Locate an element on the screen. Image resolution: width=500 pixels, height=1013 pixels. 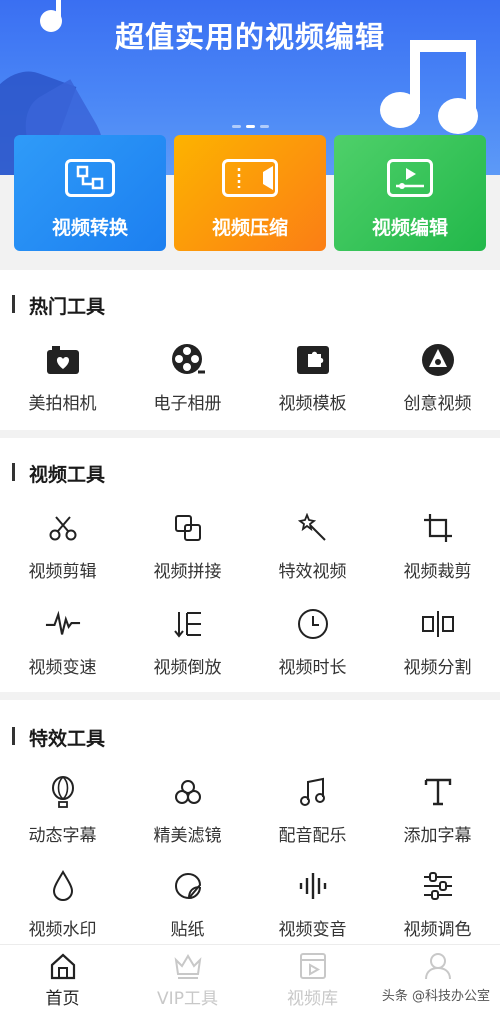
card-video-convert: 视频转换 is located at coordinates (90, 193).